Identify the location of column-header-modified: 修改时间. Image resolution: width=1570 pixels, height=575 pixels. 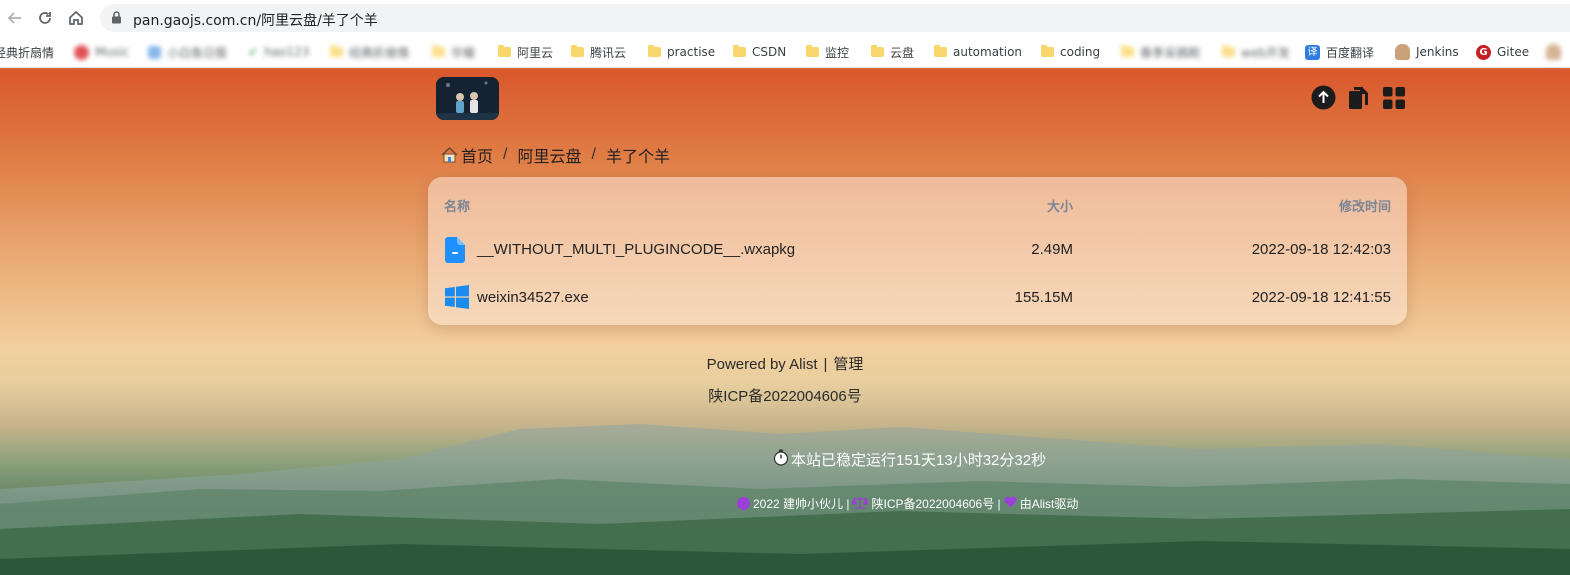
(1365, 205).